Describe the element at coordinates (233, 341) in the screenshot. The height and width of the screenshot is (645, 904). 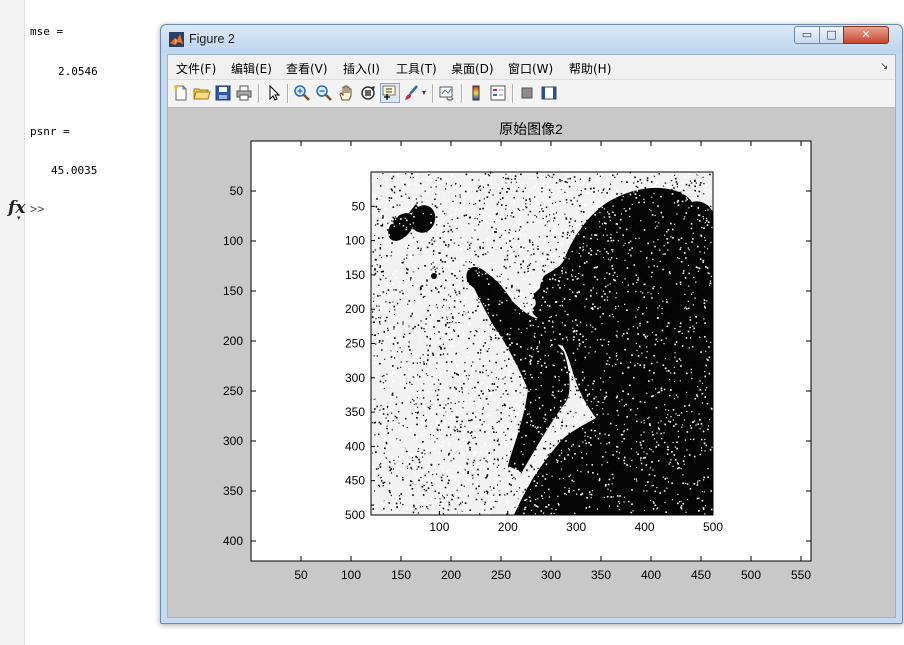
I see `outer-y-tick-label: 200` at that location.